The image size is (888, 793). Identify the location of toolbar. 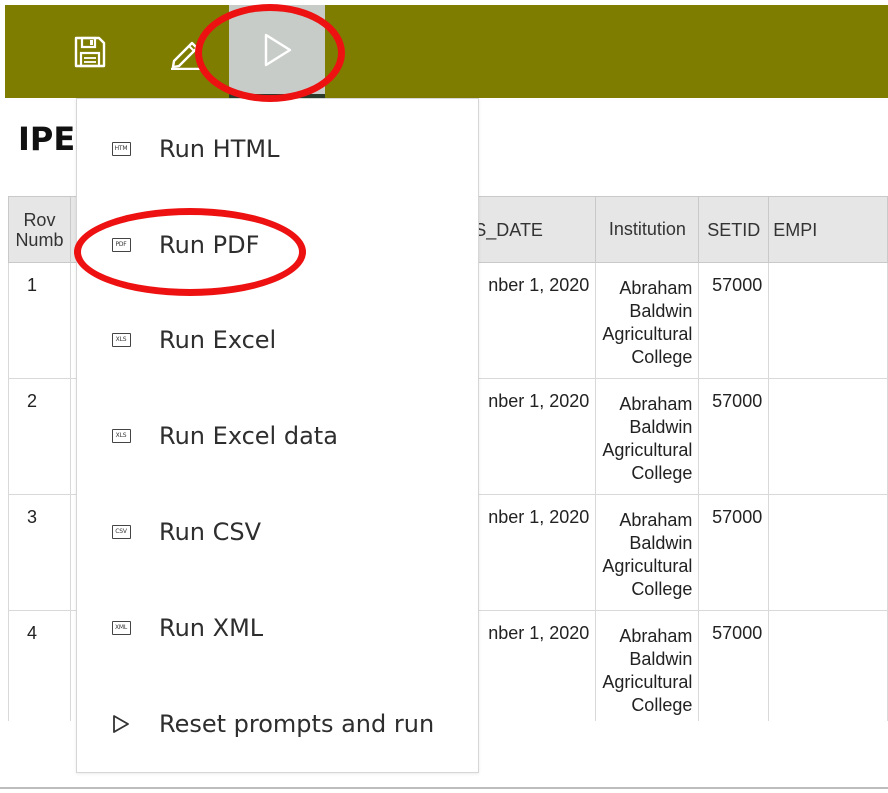
(446, 51).